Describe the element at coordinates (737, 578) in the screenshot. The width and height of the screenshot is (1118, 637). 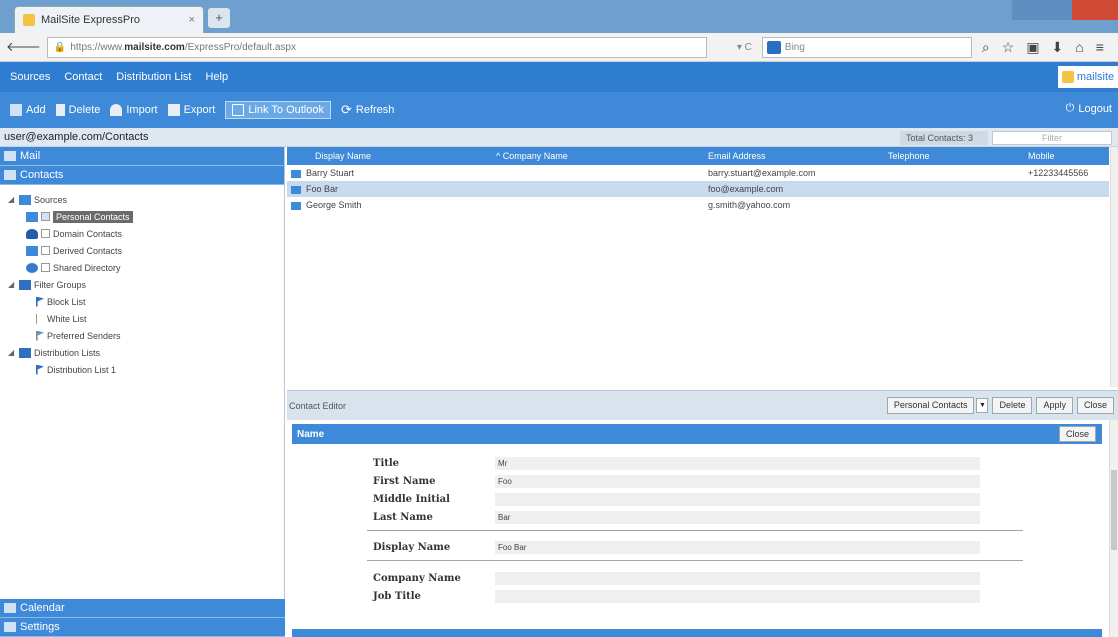
I see `company-name-field` at that location.